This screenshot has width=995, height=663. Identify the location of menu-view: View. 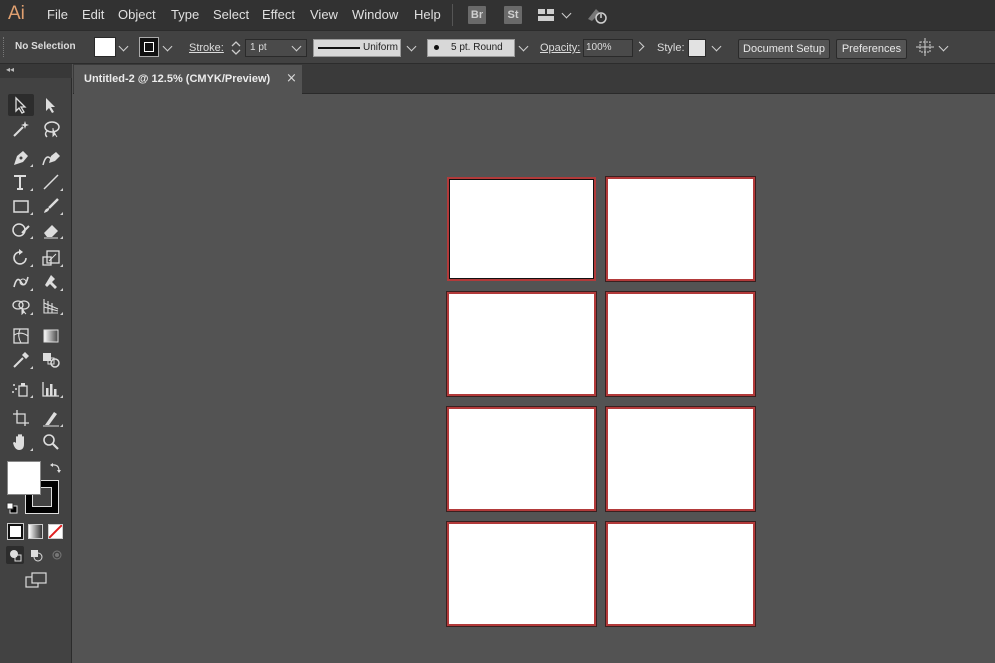
(324, 15).